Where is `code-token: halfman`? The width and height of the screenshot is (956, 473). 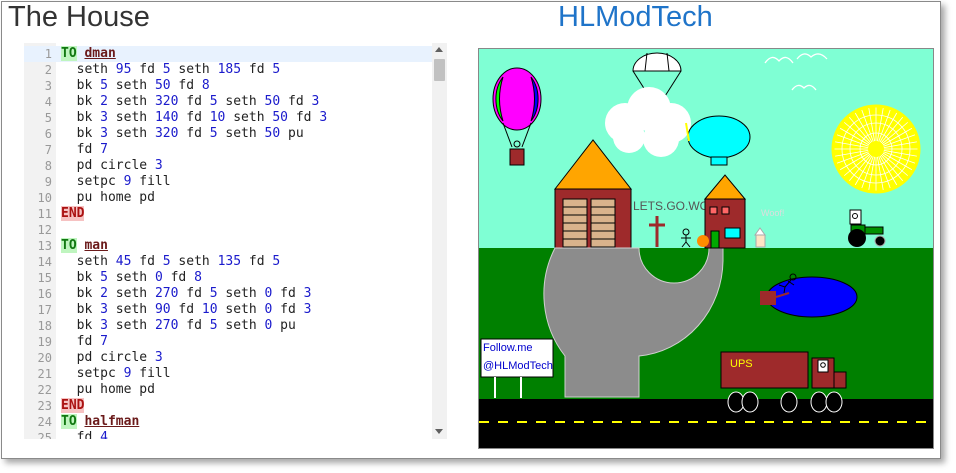 code-token: halfman is located at coordinates (112, 421).